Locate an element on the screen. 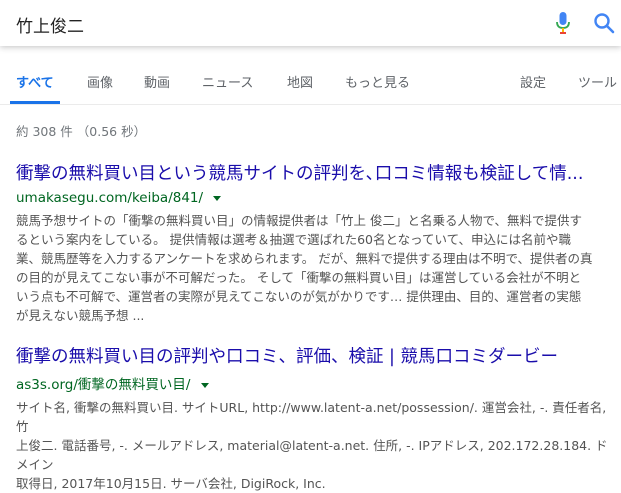 This screenshot has width=621, height=493. result-url-text: umakasegu.com/keiba/841/ is located at coordinates (109, 198).